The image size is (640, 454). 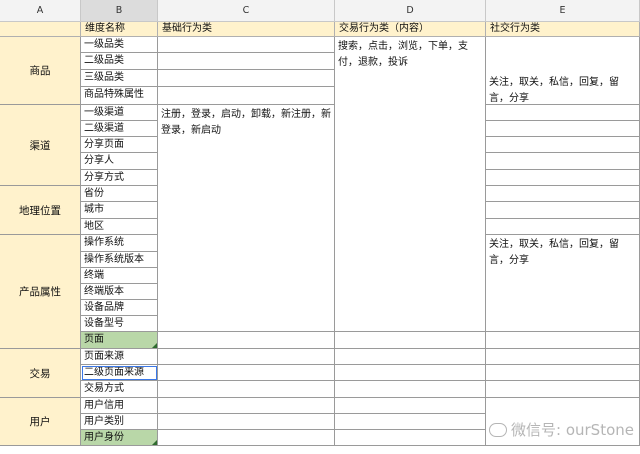 I want to click on header-cell-social-behavior: 社交行为类, so click(x=563, y=29).